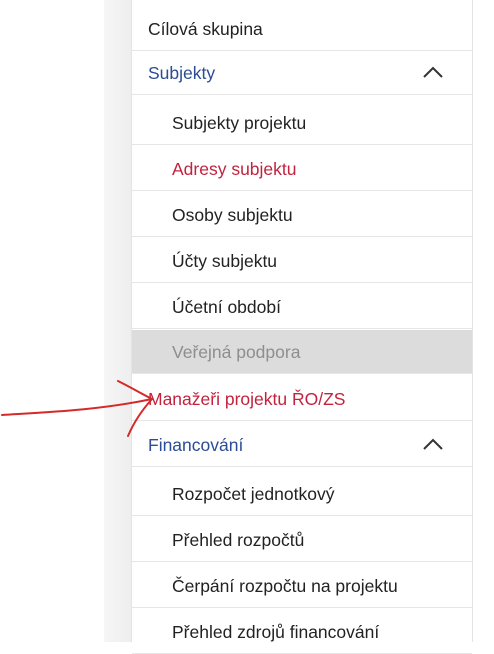 The image size is (494, 654). I want to click on menu-item-label: Přehled zdrojů financování, so click(276, 632).